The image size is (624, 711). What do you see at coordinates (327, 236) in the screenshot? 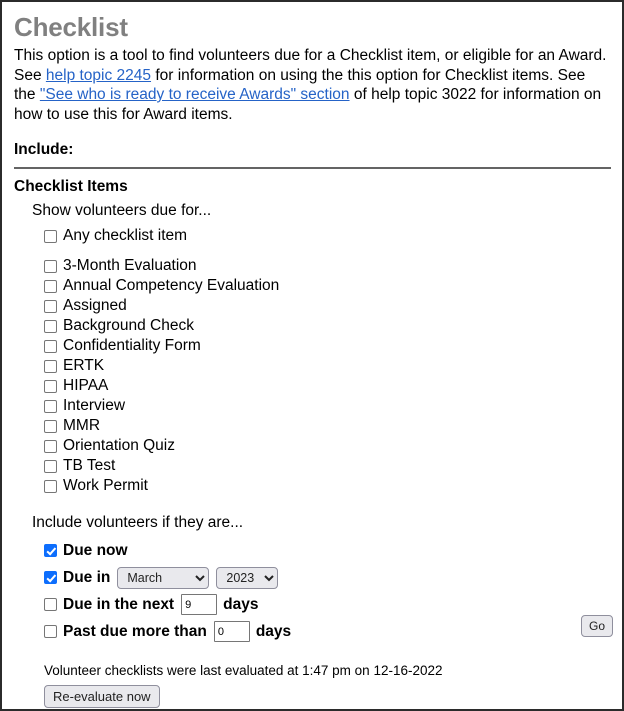
I see `checkbox-row-any-checklist-item: Any checklist item` at bounding box center [327, 236].